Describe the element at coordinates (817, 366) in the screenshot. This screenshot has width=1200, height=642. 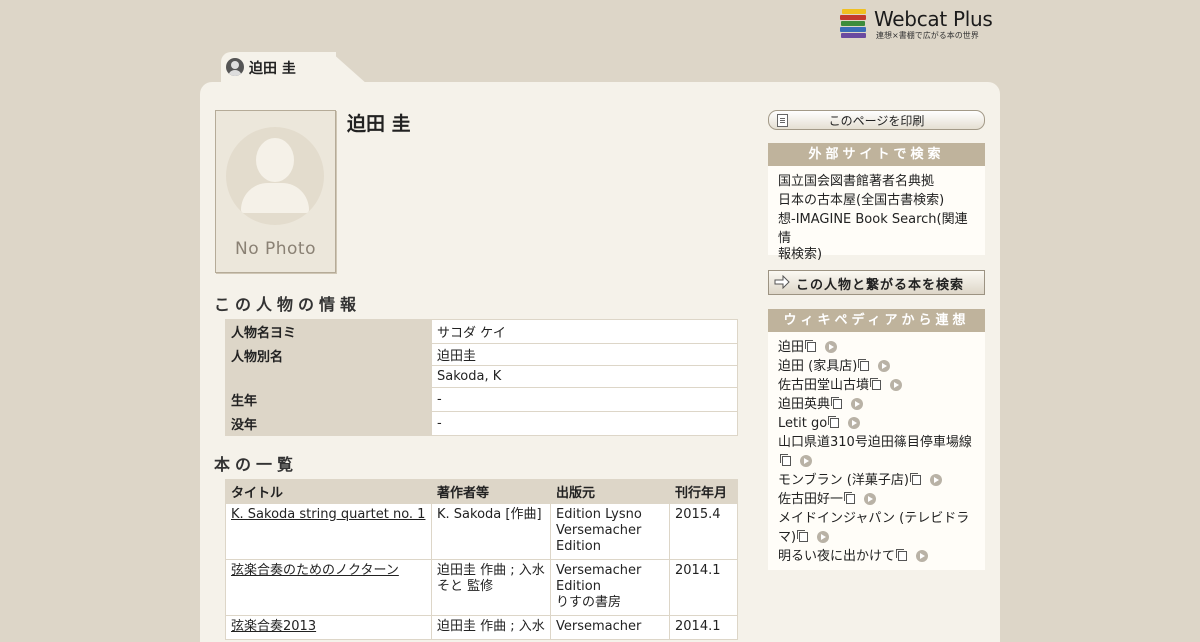
I see `wiki-item-label: 迫田 (家具店)` at that location.